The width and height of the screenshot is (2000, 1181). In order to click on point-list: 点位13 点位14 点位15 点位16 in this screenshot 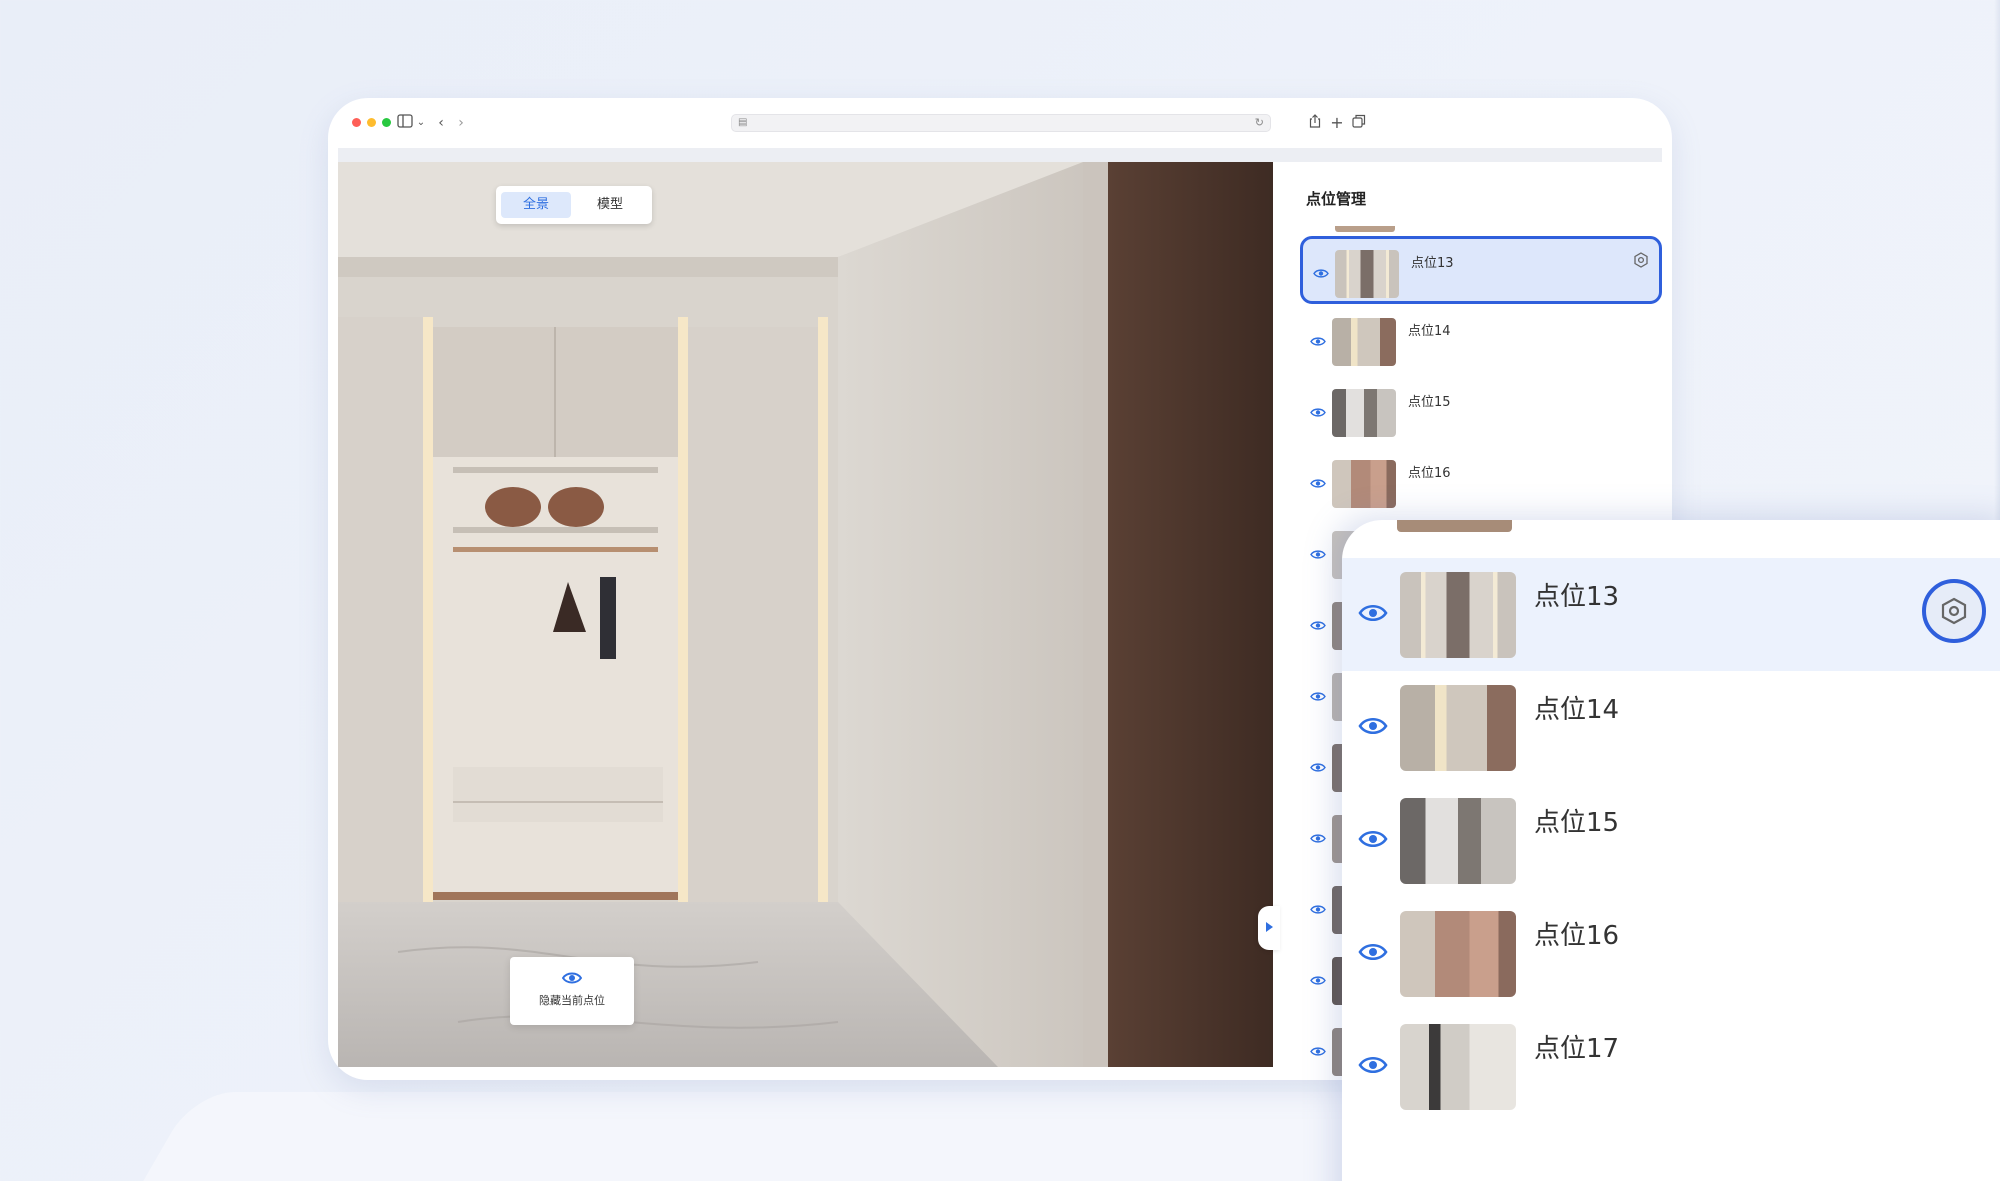, I will do `click(1481, 651)`.